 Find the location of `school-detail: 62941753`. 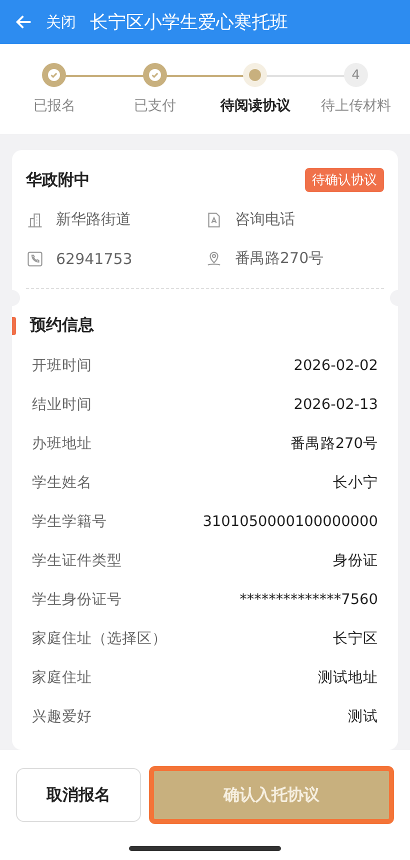

school-detail: 62941753 is located at coordinates (94, 259).